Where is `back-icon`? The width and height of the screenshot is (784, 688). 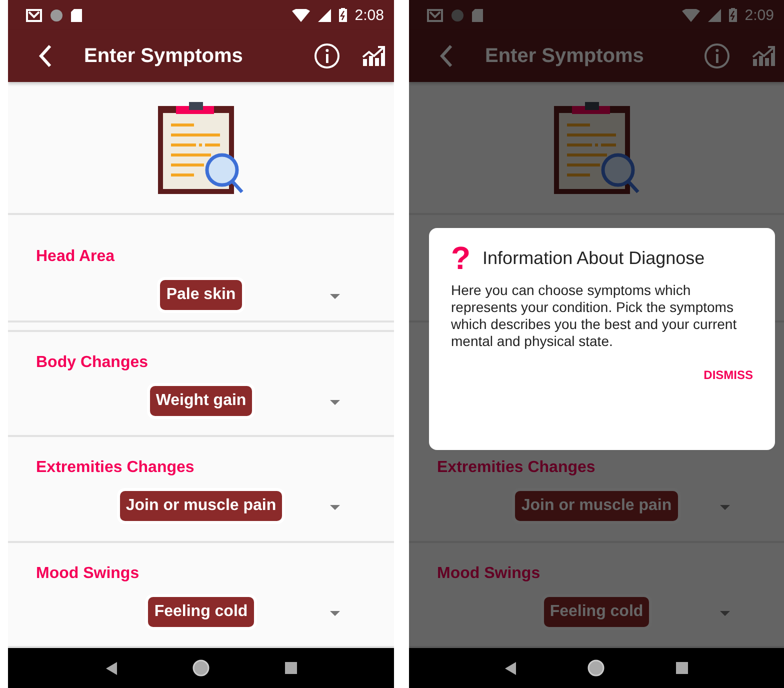
back-icon is located at coordinates (45, 56).